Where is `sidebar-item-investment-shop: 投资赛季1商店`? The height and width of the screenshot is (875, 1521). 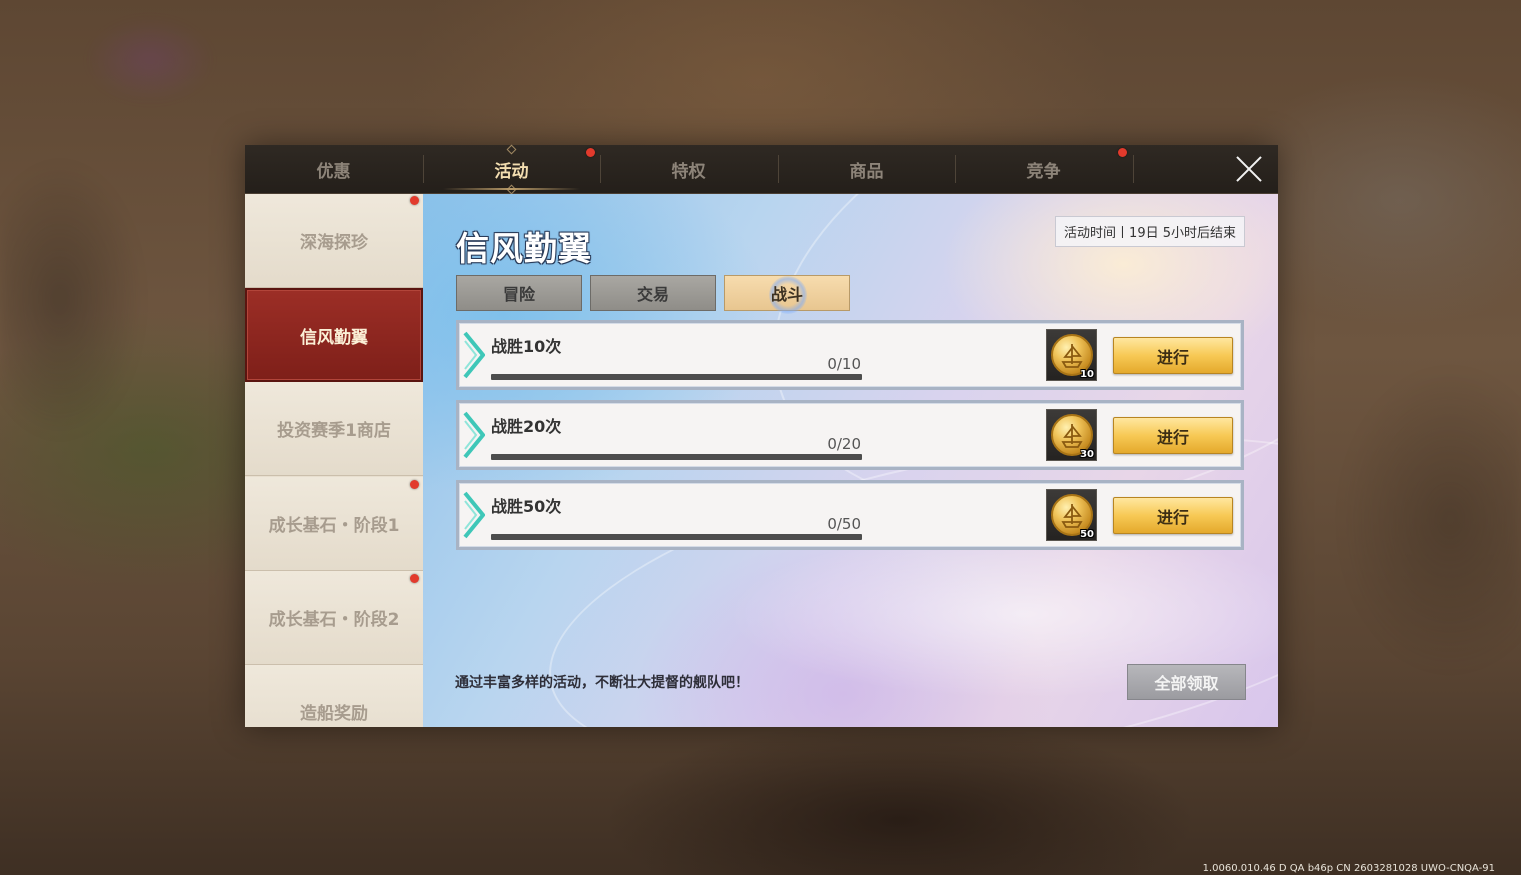
sidebar-item-investment-shop: 投资赛季1商店 is located at coordinates (334, 429).